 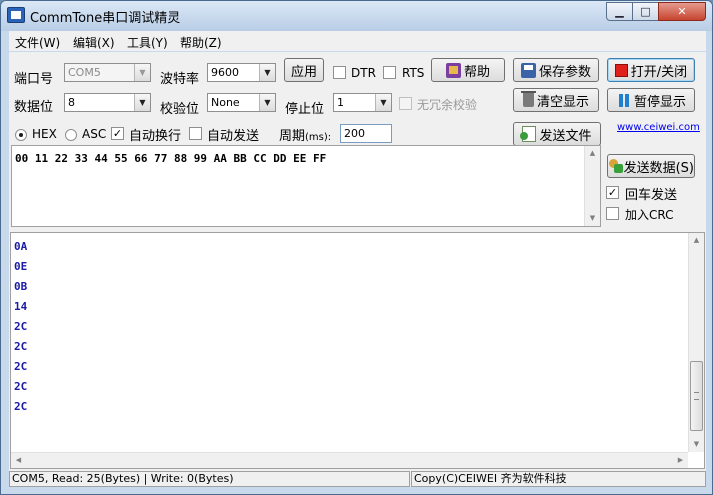 What do you see at coordinates (117, 133) in the screenshot?
I see `auto-newline-checkbox: ✓` at bounding box center [117, 133].